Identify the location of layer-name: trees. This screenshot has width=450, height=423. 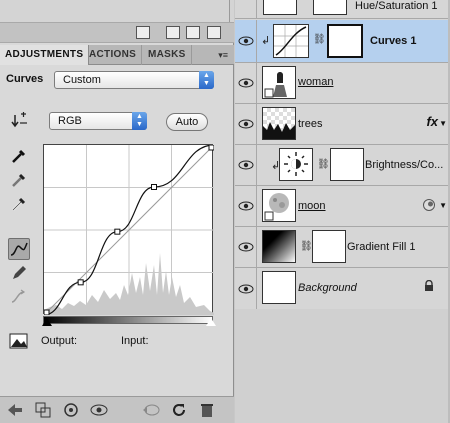
(310, 124).